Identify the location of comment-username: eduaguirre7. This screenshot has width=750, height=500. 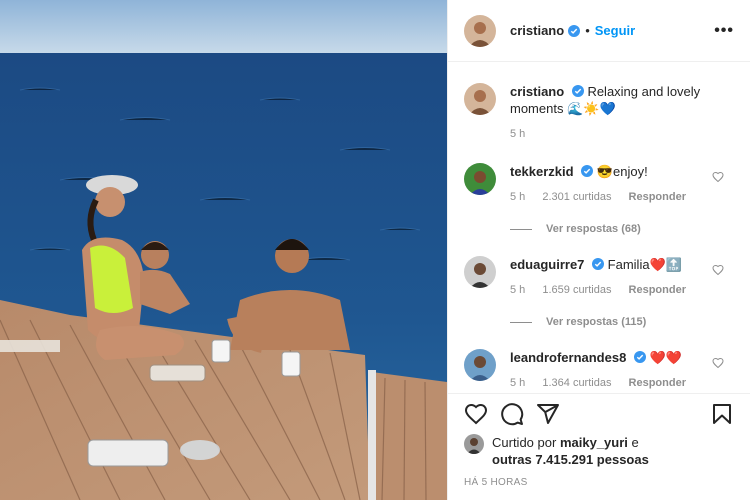
(547, 264).